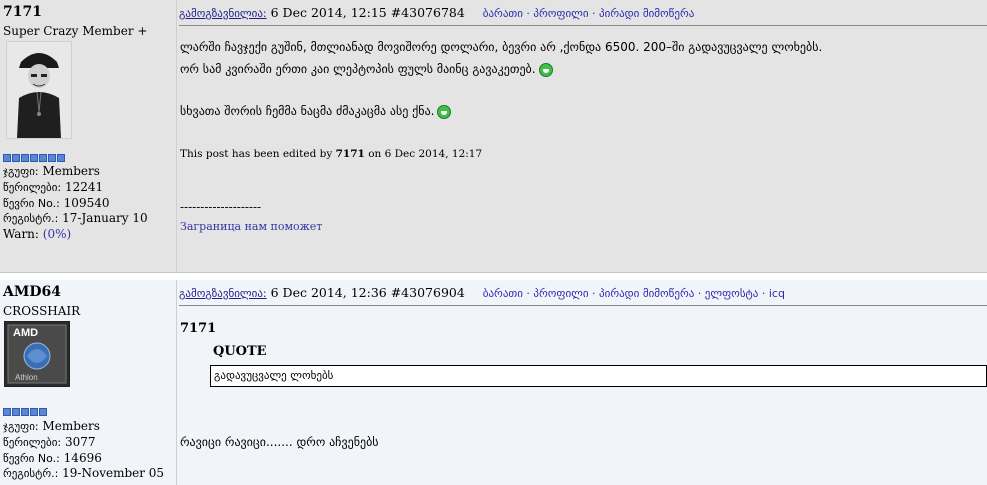  What do you see at coordinates (84, 186) in the screenshot?
I see `posts-value: 12241` at bounding box center [84, 186].